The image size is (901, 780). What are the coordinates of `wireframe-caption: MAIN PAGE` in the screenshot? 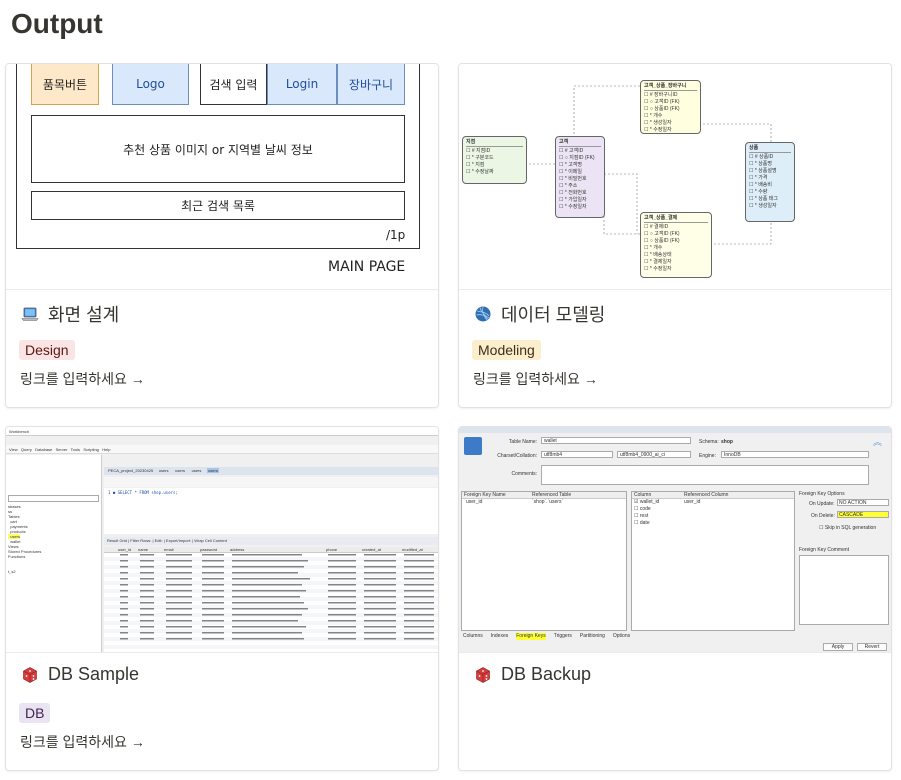 It's located at (367, 267).